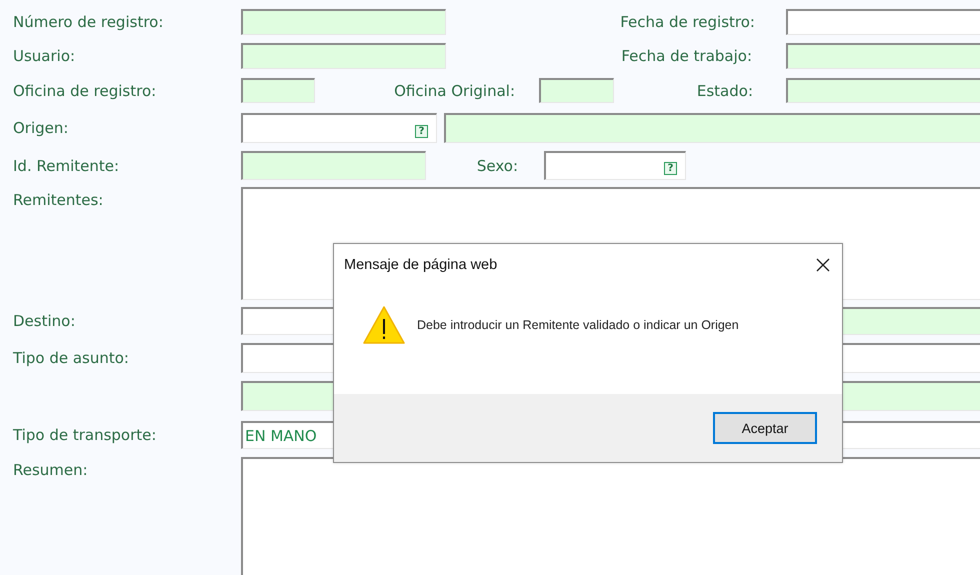 This screenshot has width=980, height=575. What do you see at coordinates (71, 358) in the screenshot?
I see `field-label: Tipo de asunto:` at bounding box center [71, 358].